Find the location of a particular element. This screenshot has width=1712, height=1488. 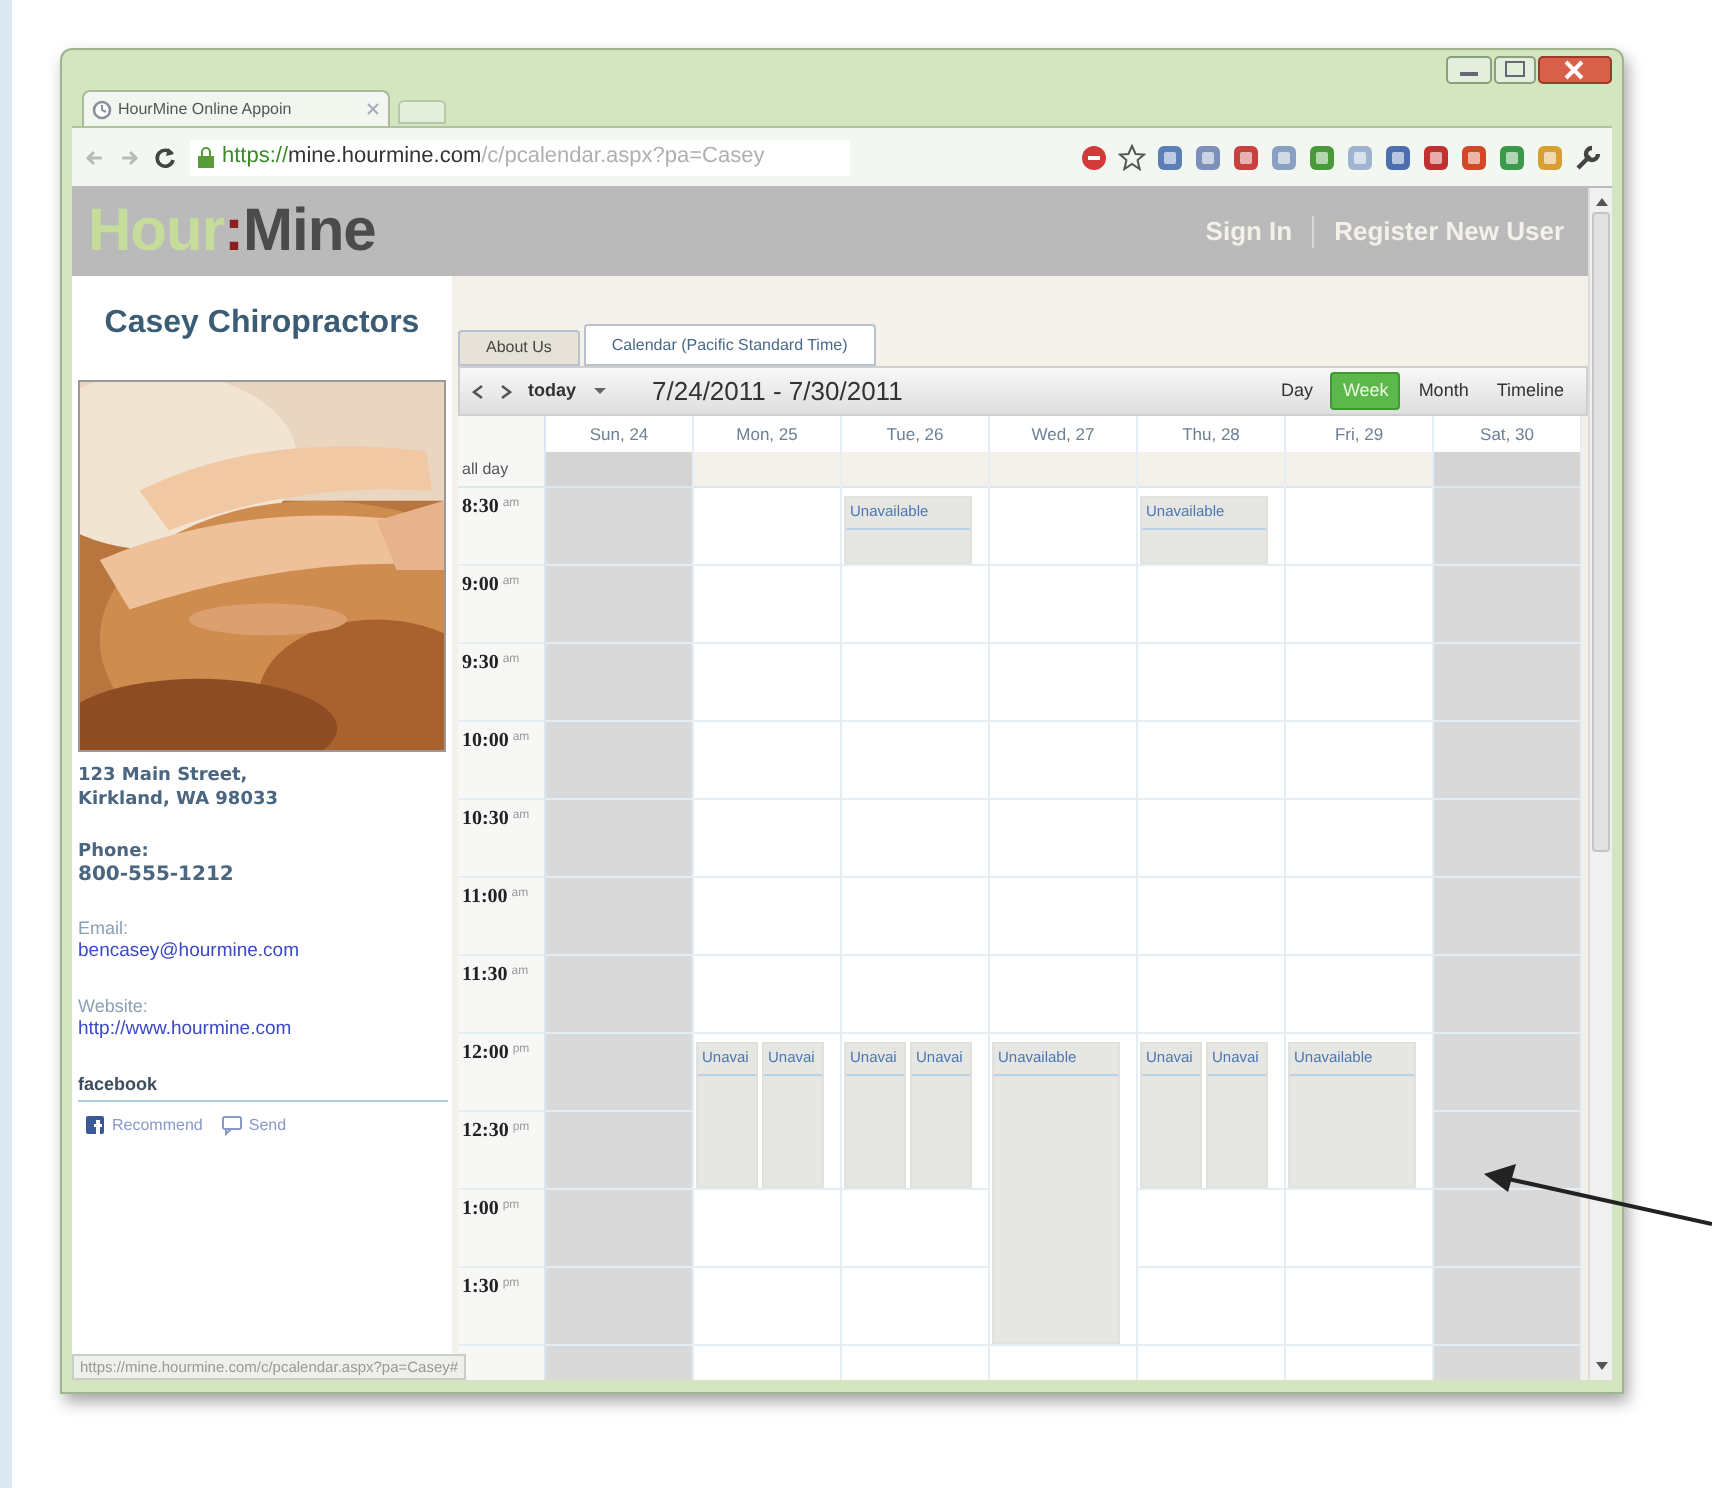

caret-icon is located at coordinates (600, 391).